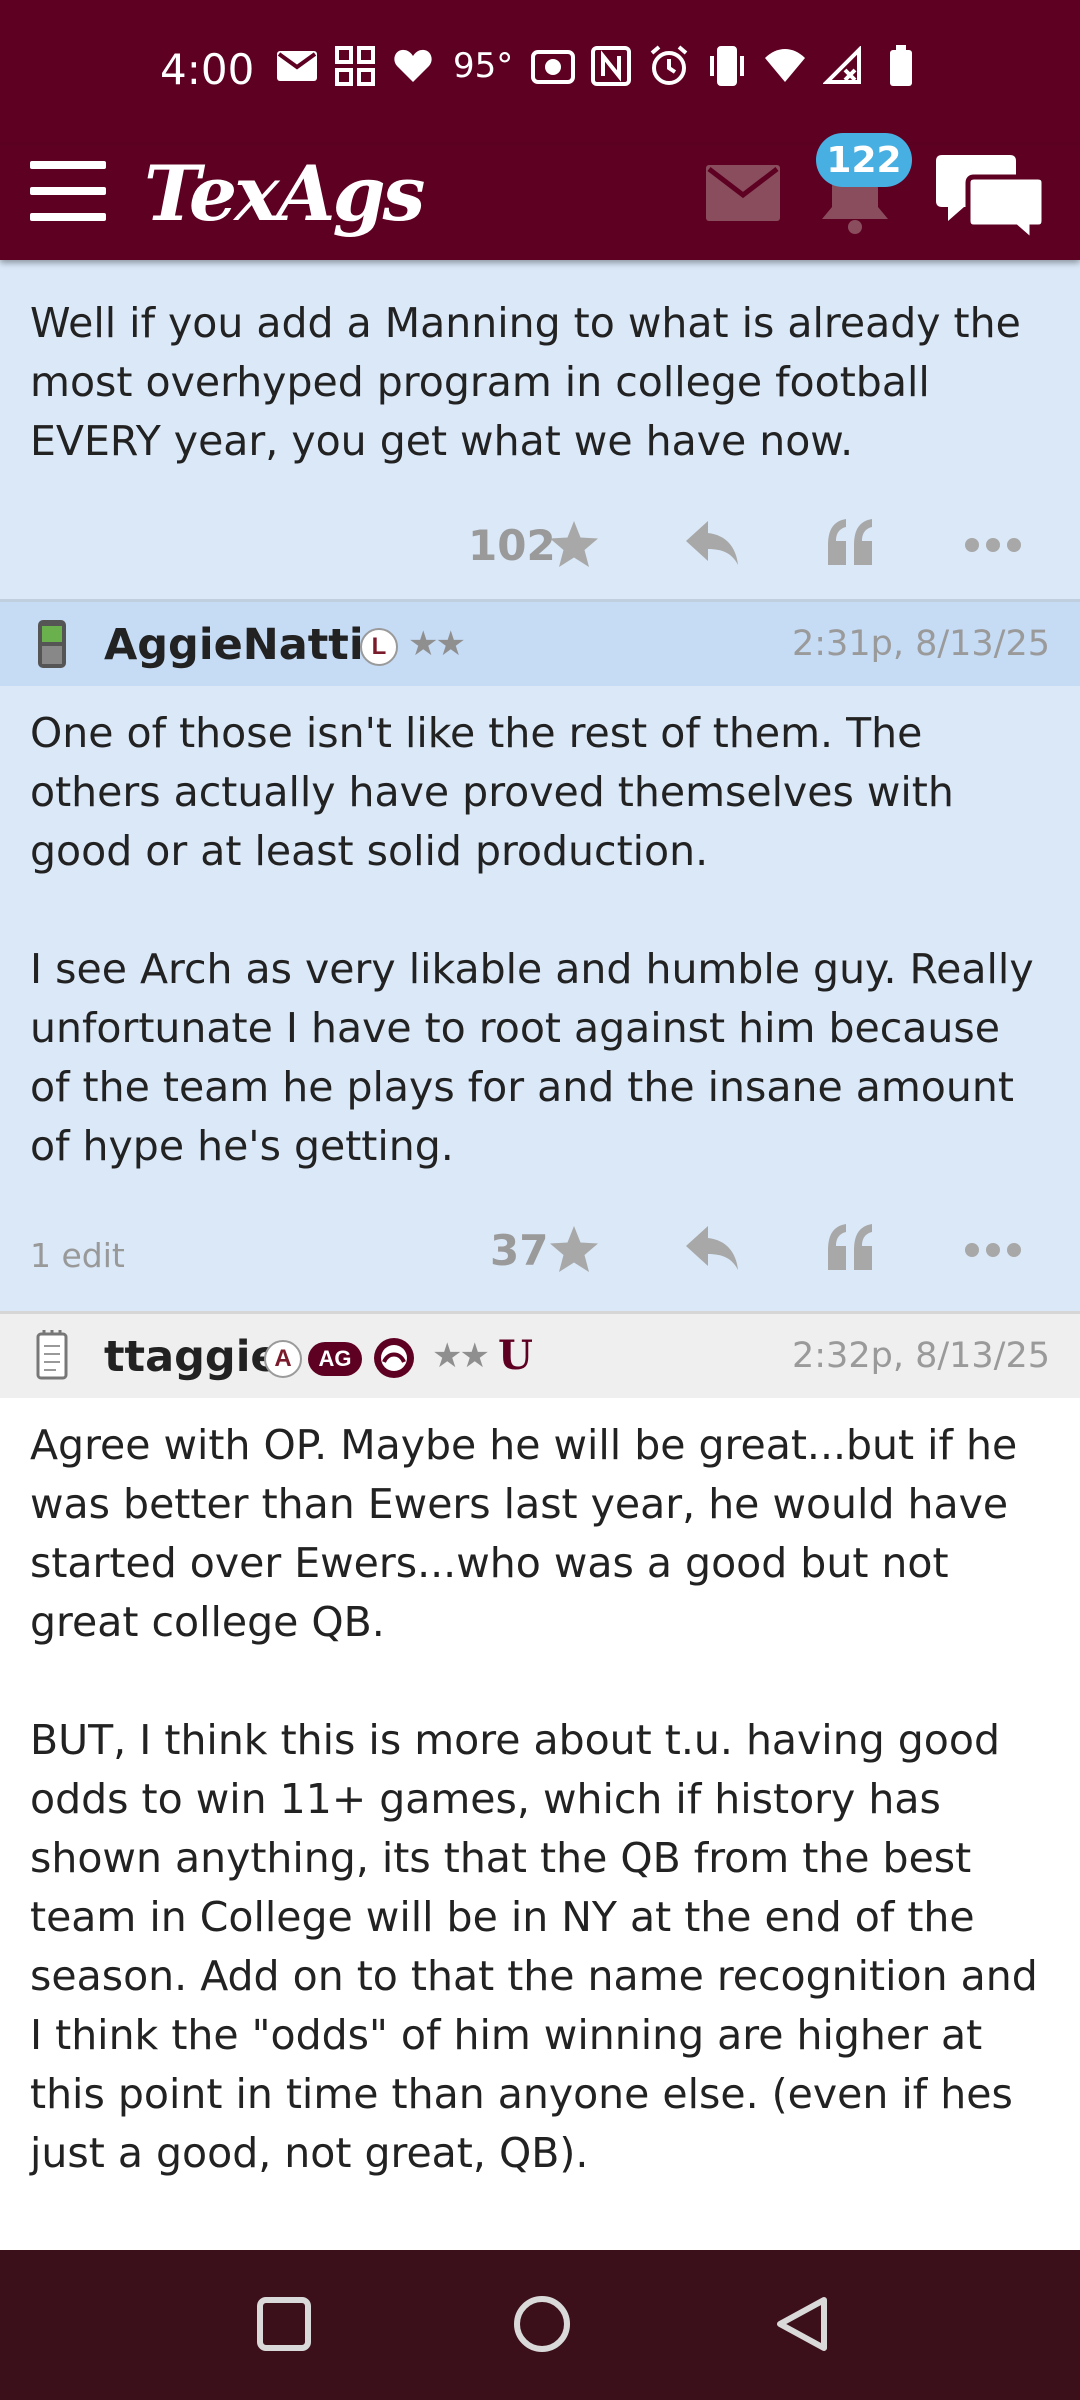 Image resolution: width=1080 pixels, height=2400 pixels. Describe the element at coordinates (335, 1359) in the screenshot. I see `ag-badge: AG` at that location.